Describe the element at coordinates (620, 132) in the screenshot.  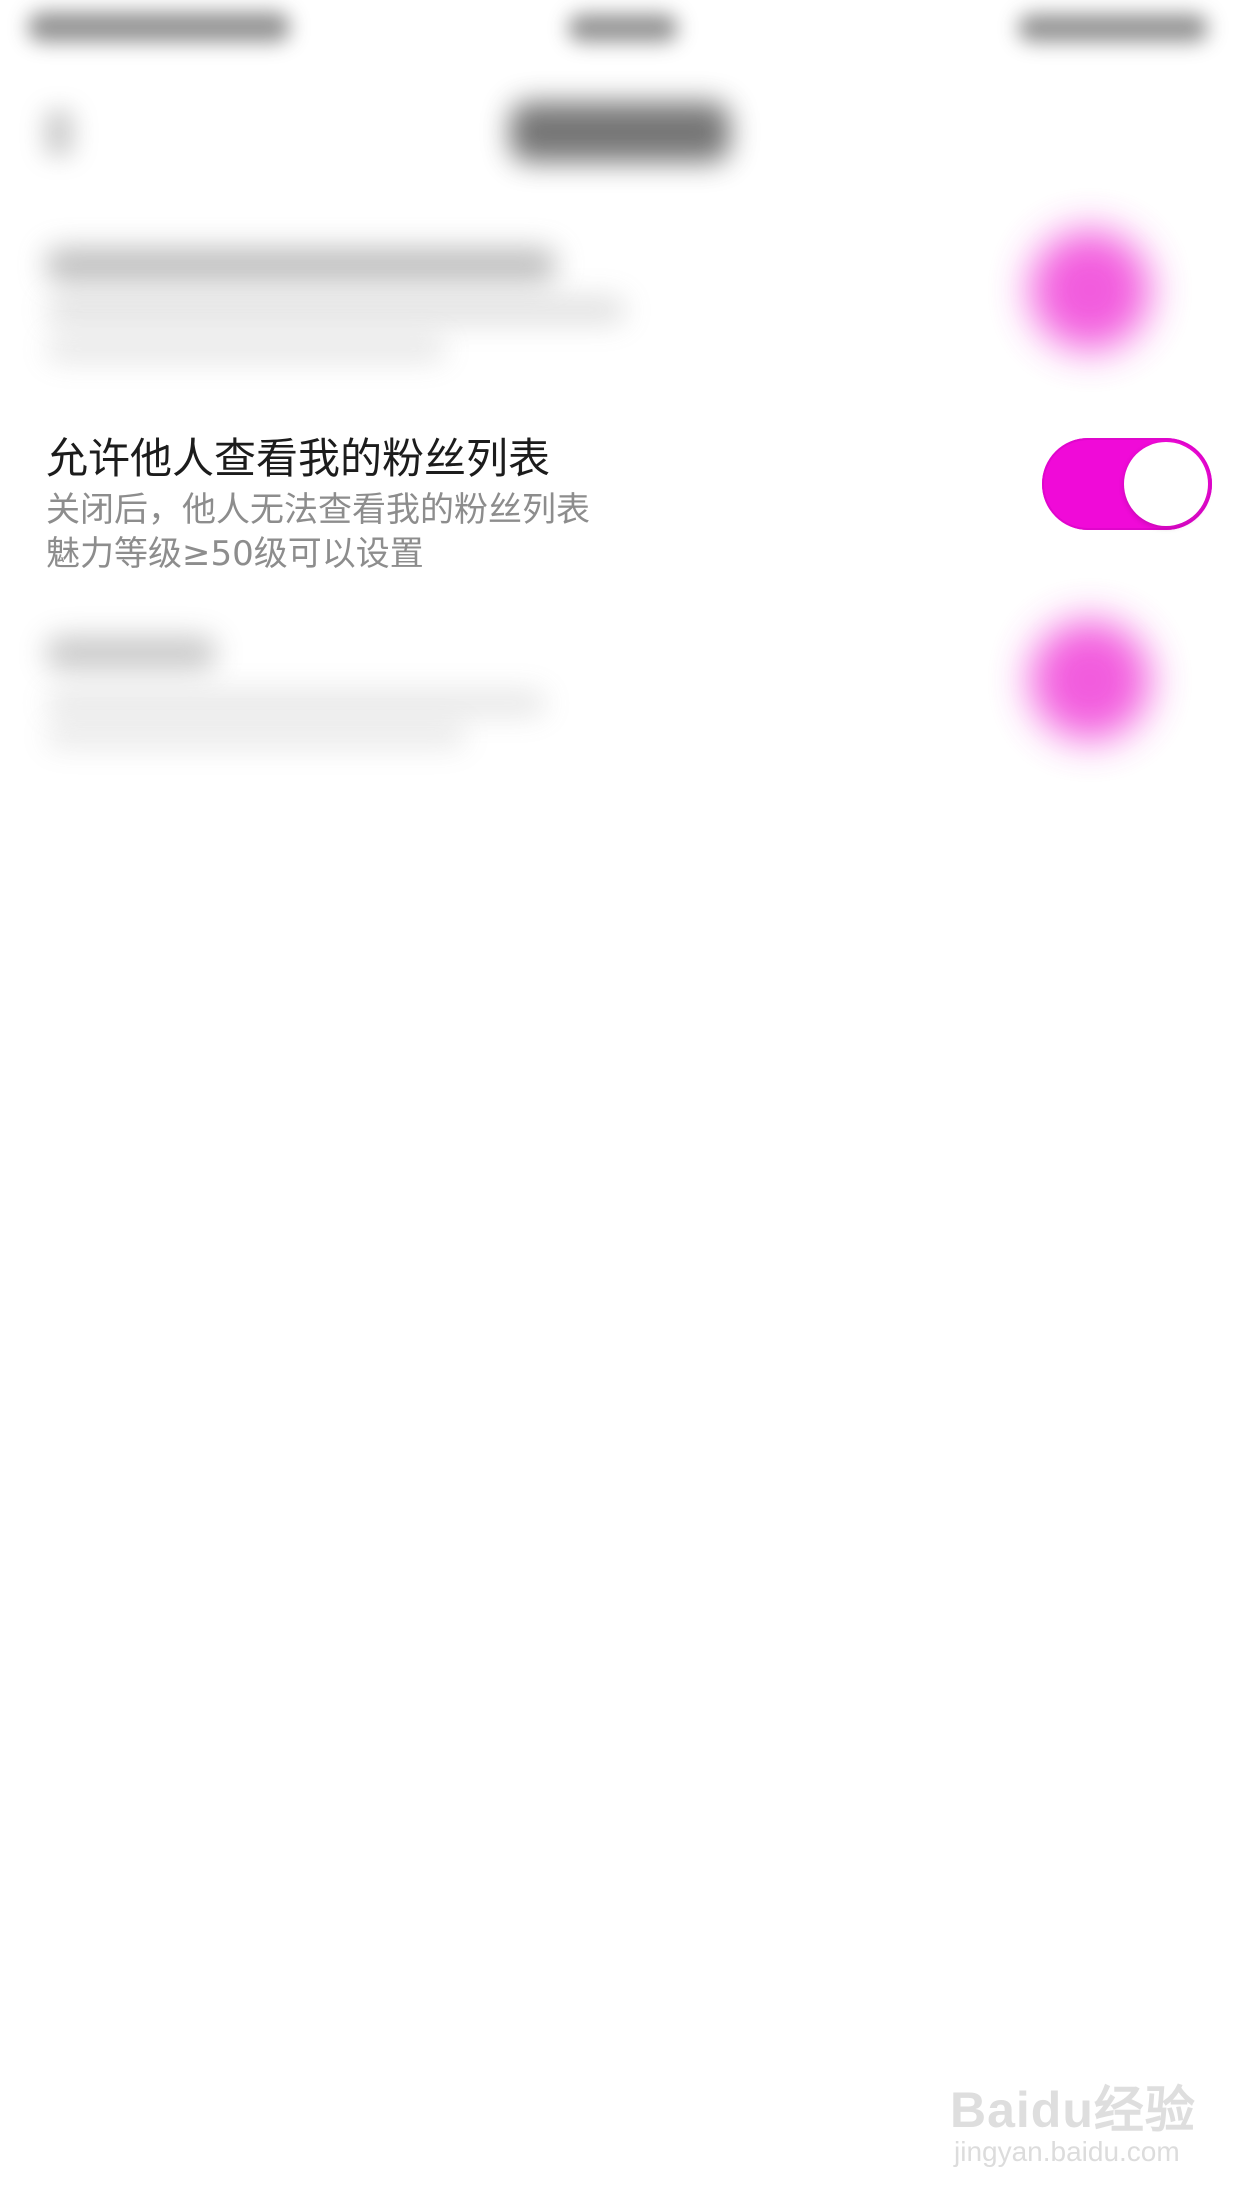
I see `nav-title-blur` at that location.